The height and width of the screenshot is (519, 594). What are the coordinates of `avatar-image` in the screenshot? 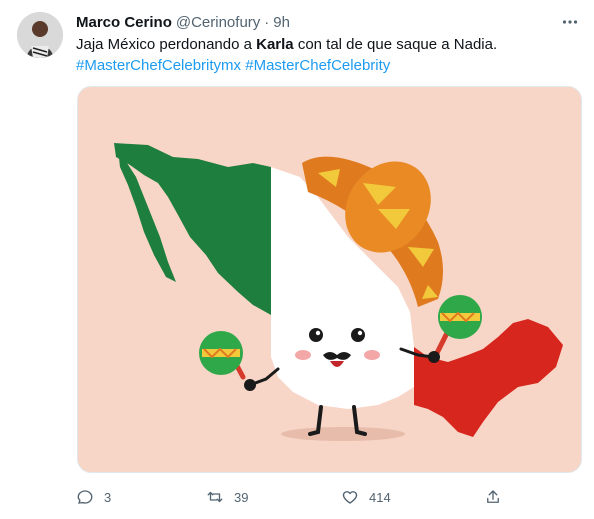 It's located at (40, 35).